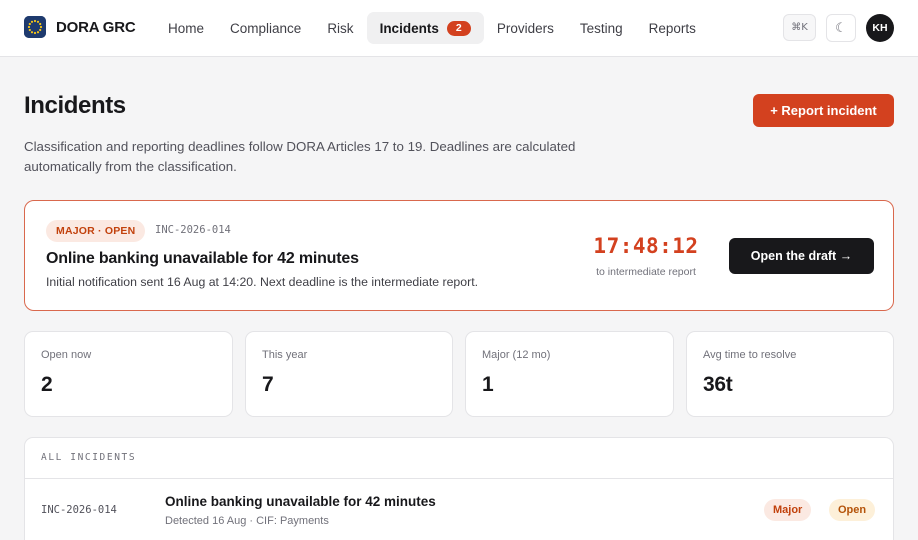 The height and width of the screenshot is (540, 918). Describe the element at coordinates (75, 105) in the screenshot. I see `page-title: Incidents` at that location.